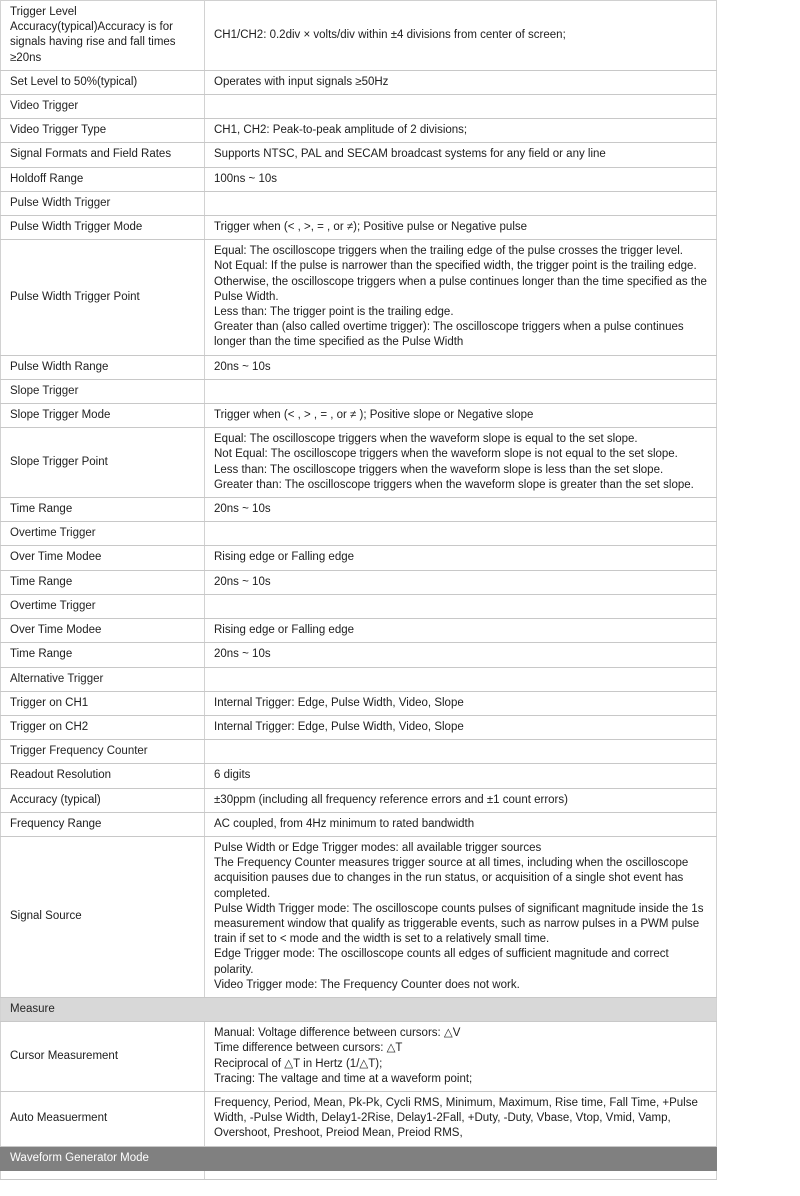 The image size is (800, 1196). I want to click on spec-label-cell: Trigger on CH1, so click(102, 703).